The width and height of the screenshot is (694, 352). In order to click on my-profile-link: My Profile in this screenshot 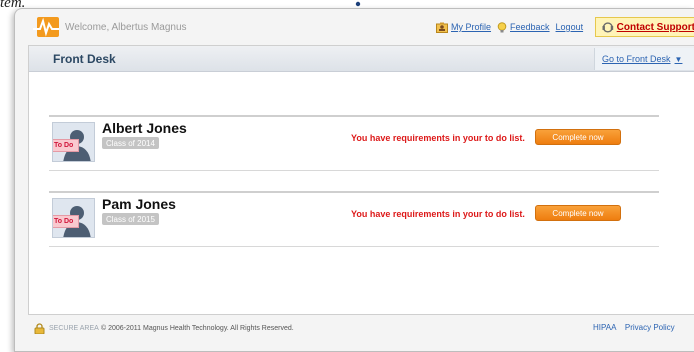, I will do `click(463, 27)`.